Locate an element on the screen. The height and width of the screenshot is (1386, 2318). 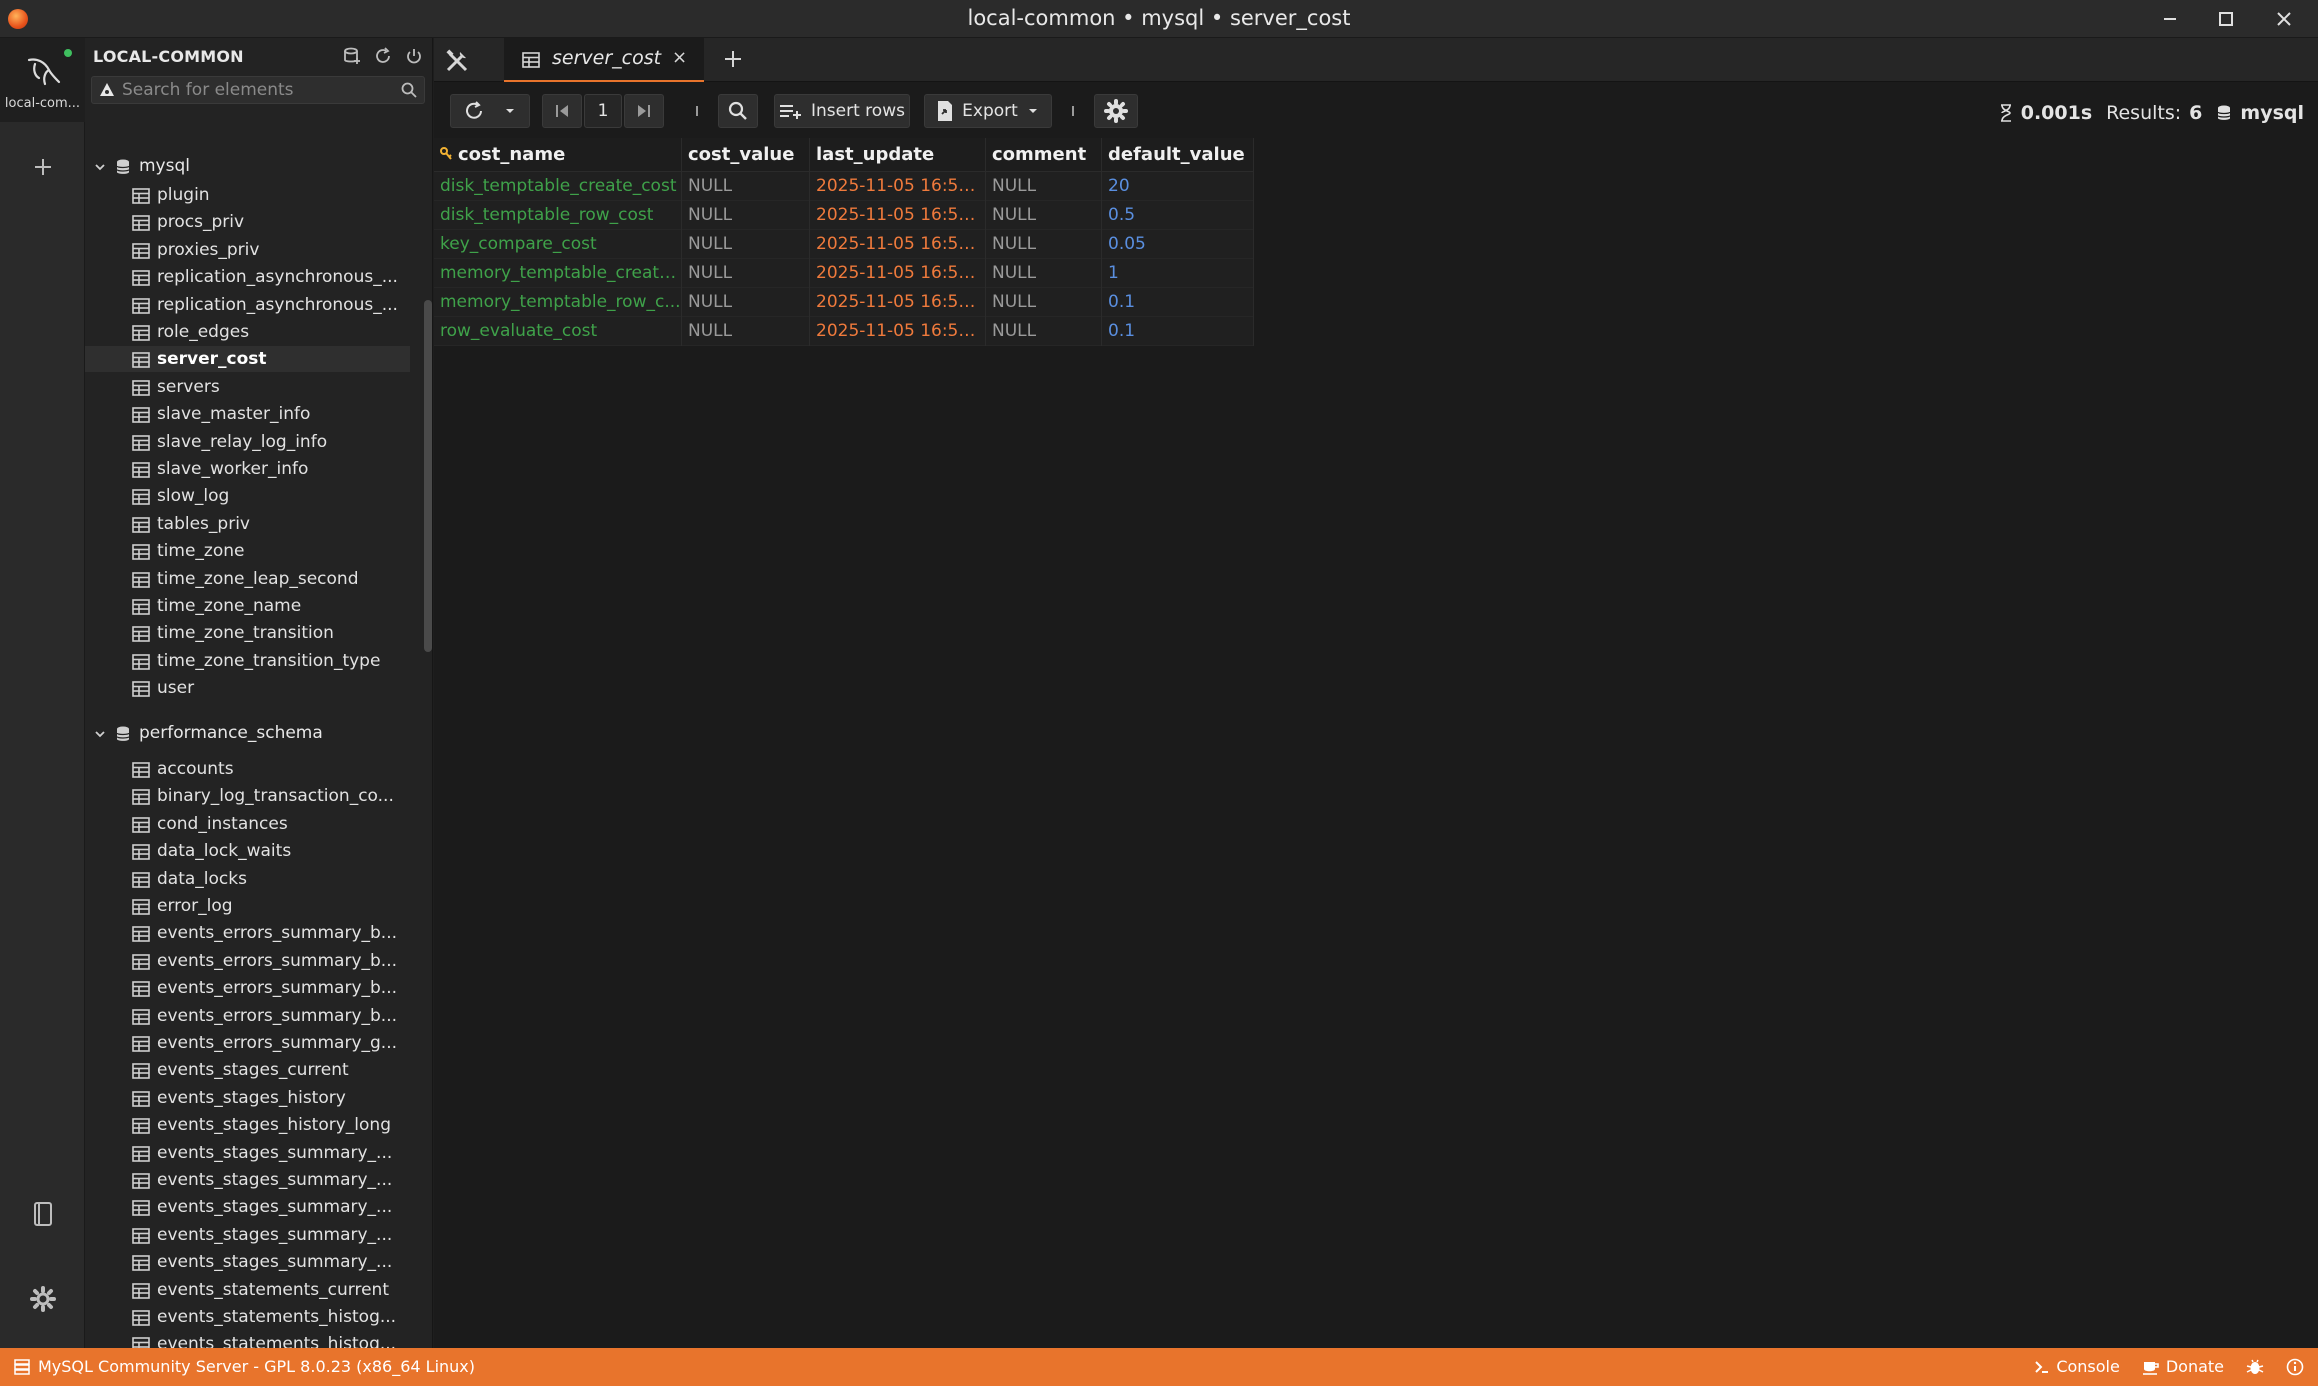
tools-button is located at coordinates (457, 63).